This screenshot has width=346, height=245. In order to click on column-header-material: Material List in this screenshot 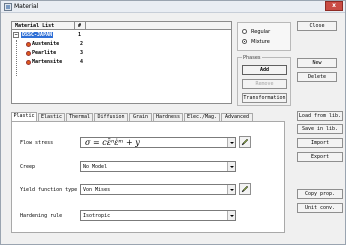, I will do `click(34, 26)`.